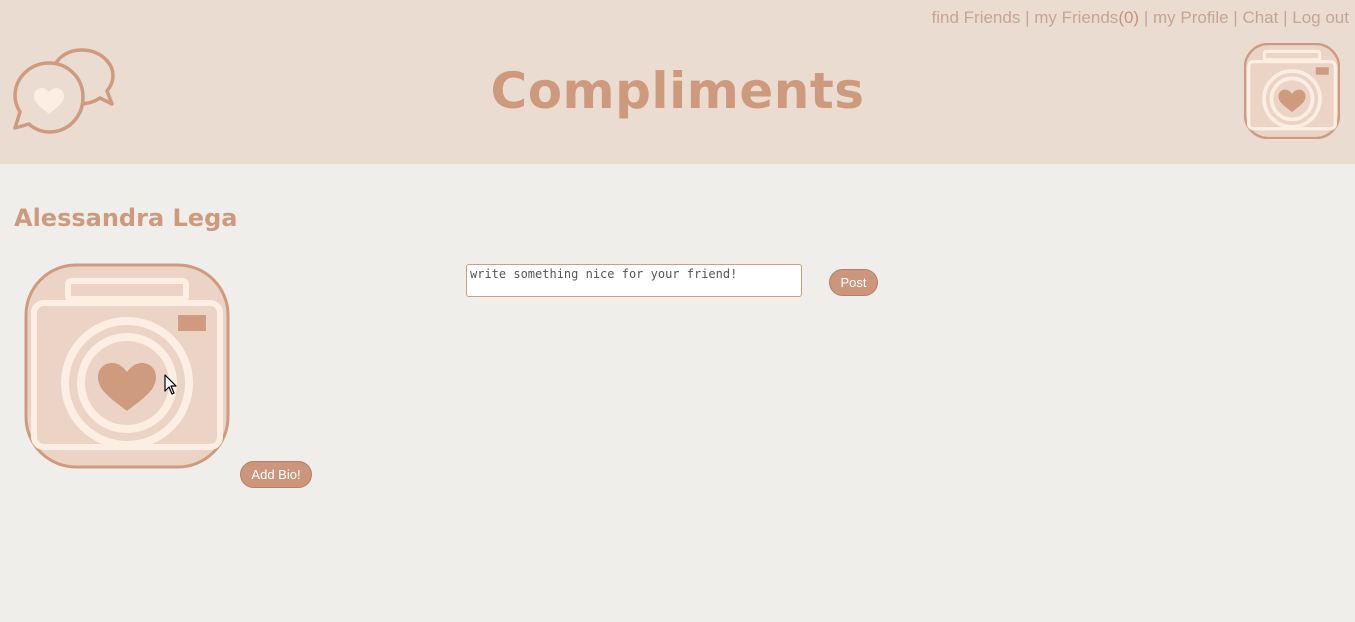 This screenshot has height=622, width=1355. What do you see at coordinates (1076, 17) in the screenshot?
I see `nav-my-friends-label: my Friends` at bounding box center [1076, 17].